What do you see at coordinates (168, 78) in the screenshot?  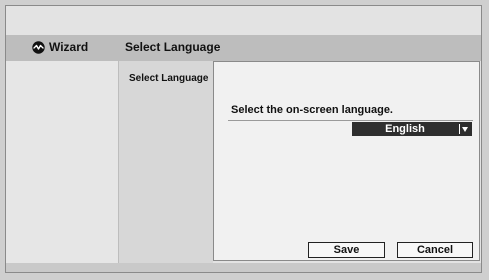 I see `step-item-select-language: Select Language` at bounding box center [168, 78].